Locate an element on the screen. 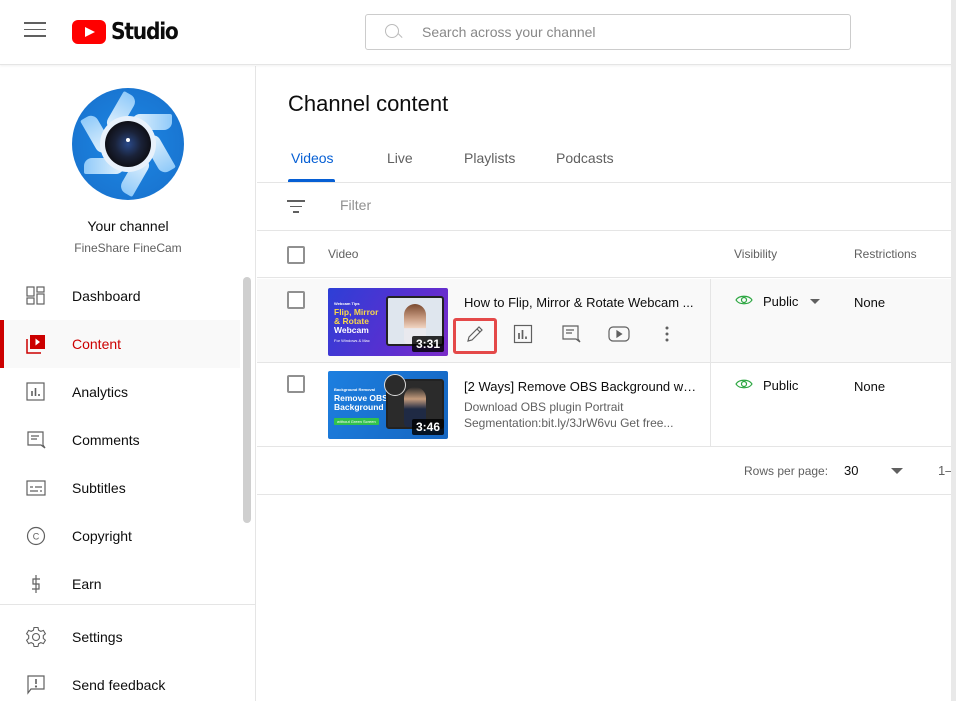 Image resolution: width=956 pixels, height=701 pixels. column-header-visibility: Visibility is located at coordinates (755, 254).